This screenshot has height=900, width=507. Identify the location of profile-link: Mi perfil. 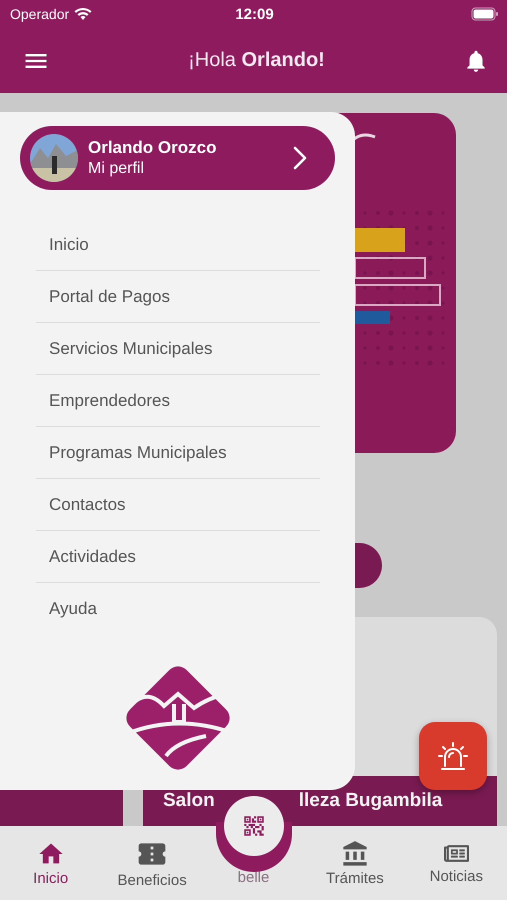
(117, 169).